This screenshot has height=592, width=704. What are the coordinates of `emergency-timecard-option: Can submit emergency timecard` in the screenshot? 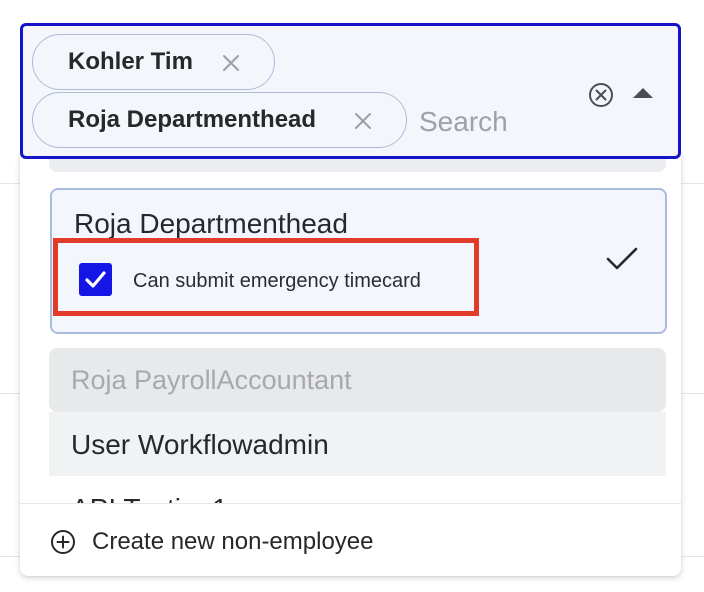 It's located at (266, 277).